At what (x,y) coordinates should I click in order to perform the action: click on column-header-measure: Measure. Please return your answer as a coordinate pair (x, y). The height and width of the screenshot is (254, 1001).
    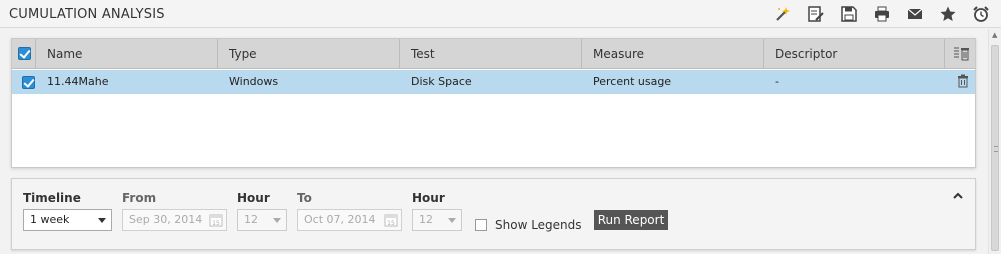
    Looking at the image, I should click on (673, 54).